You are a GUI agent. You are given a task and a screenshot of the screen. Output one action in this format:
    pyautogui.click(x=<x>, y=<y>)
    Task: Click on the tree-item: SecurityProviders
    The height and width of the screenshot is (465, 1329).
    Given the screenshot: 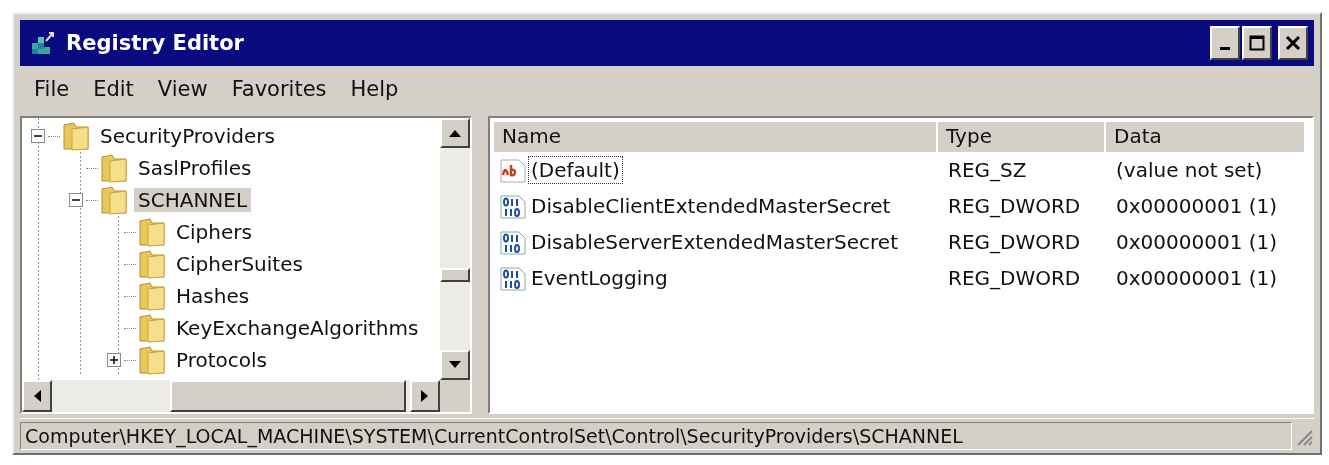 What is the action you would take?
    pyautogui.click(x=187, y=136)
    